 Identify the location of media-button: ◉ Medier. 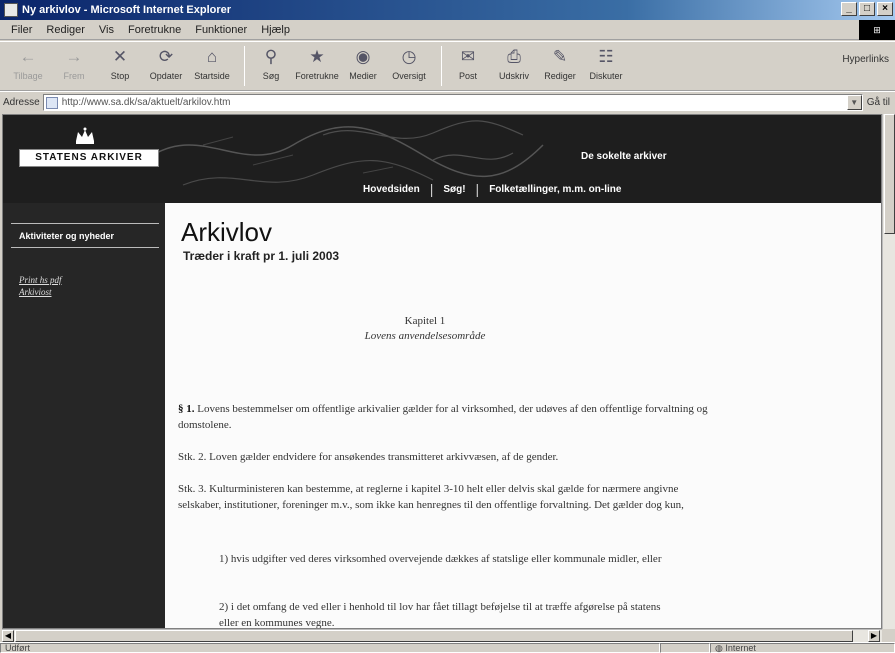
(363, 63).